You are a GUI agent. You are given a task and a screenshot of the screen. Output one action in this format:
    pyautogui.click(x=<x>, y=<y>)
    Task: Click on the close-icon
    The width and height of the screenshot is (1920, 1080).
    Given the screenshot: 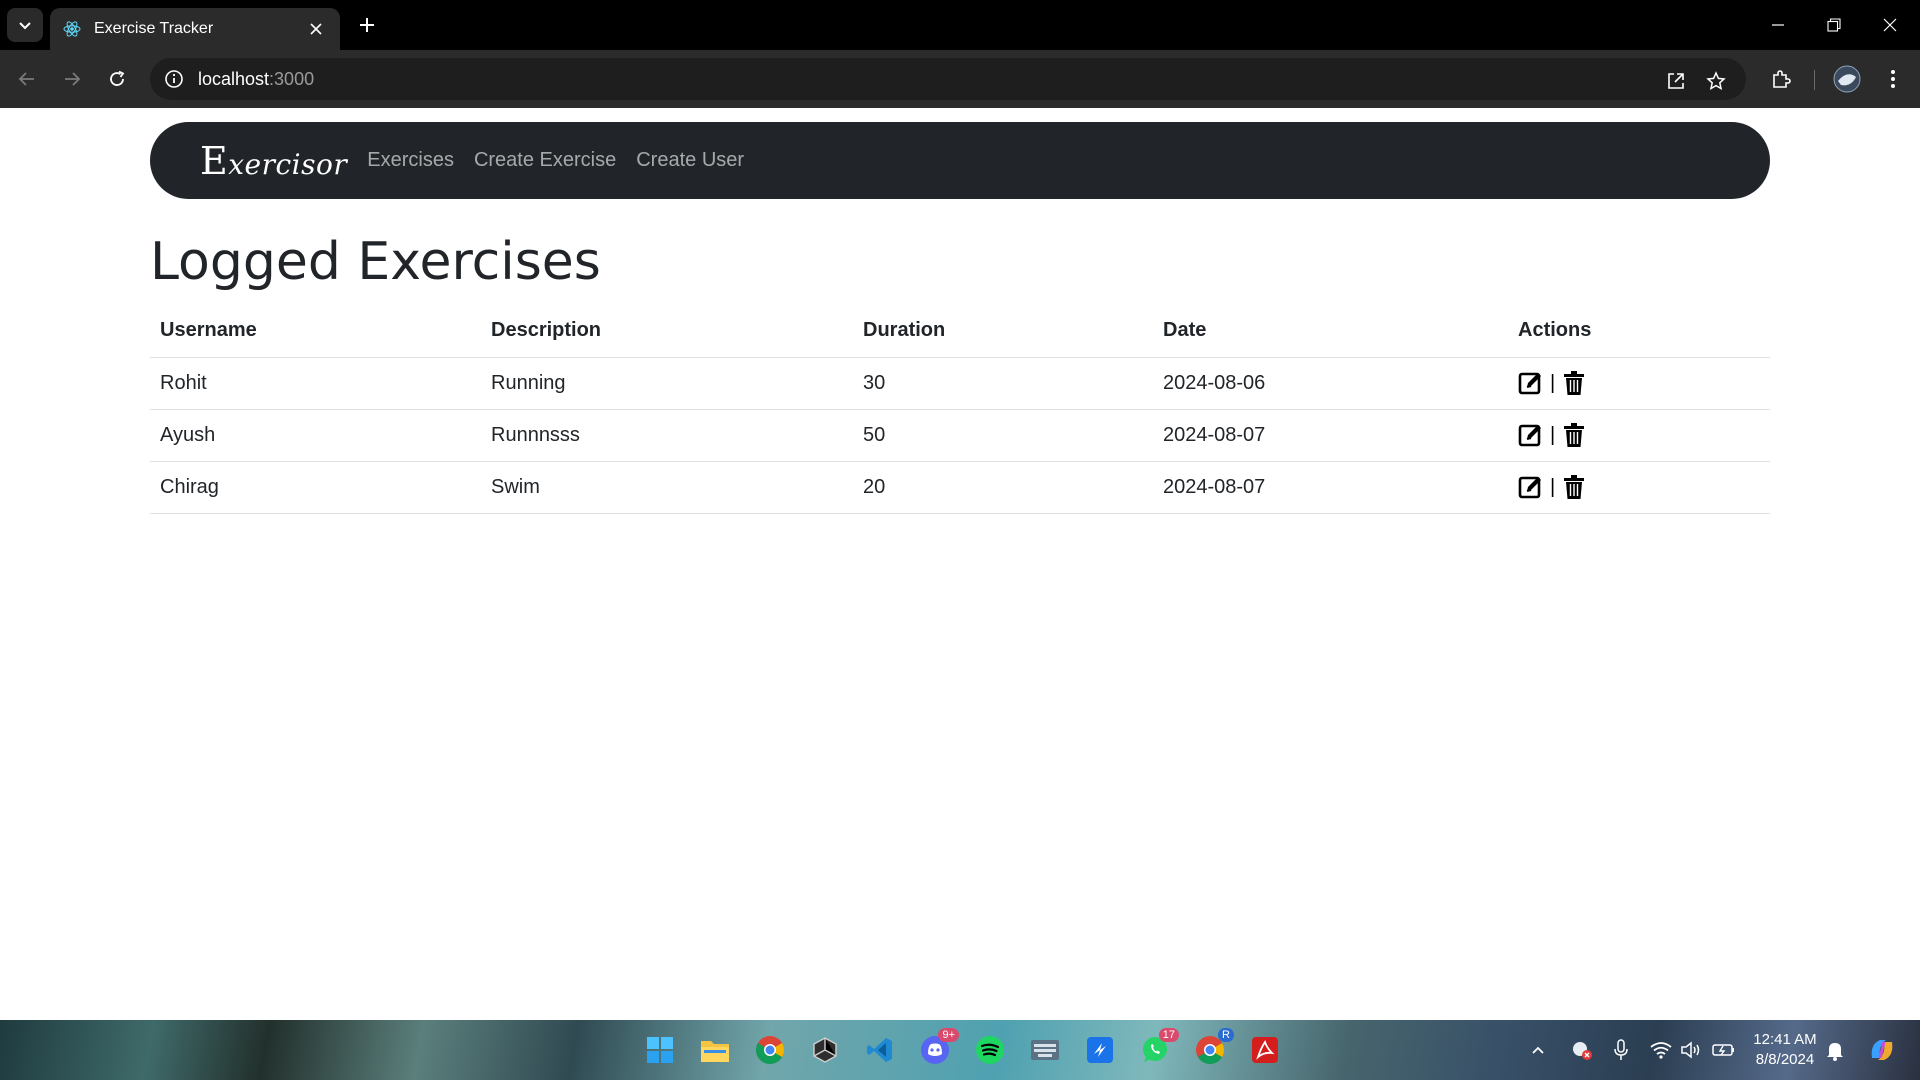 What is the action you would take?
    pyautogui.click(x=1890, y=25)
    